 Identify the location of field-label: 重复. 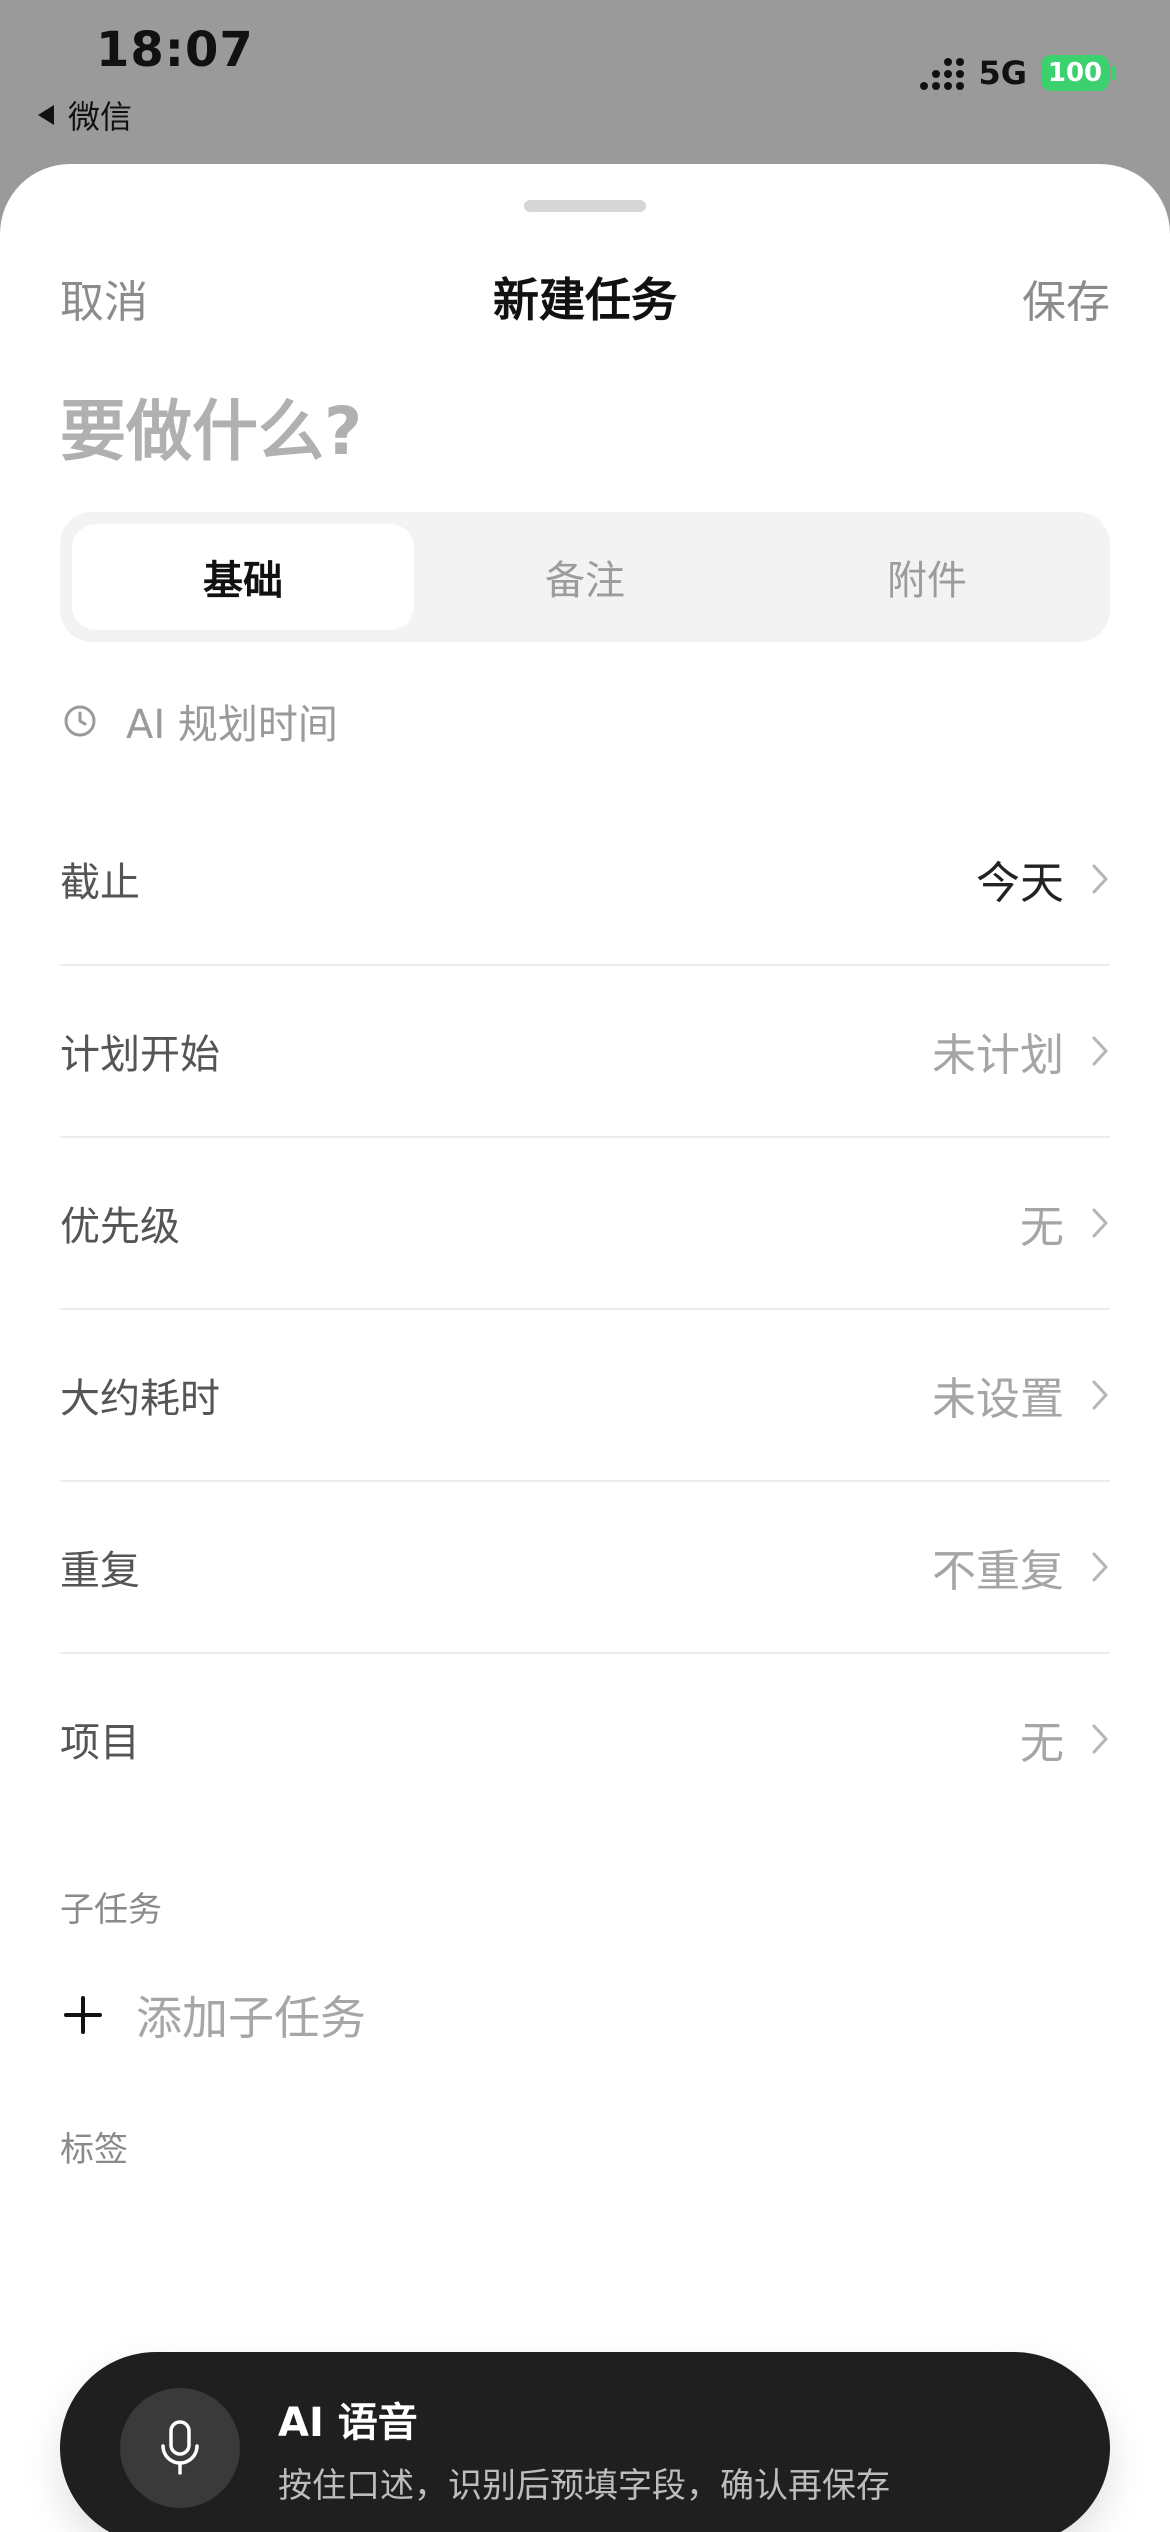
(100, 1571).